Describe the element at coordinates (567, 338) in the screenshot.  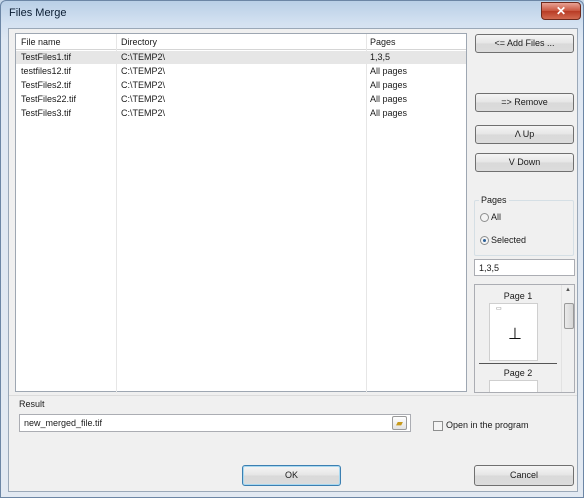
I see `thumbnail-scrollbar: ▲` at that location.